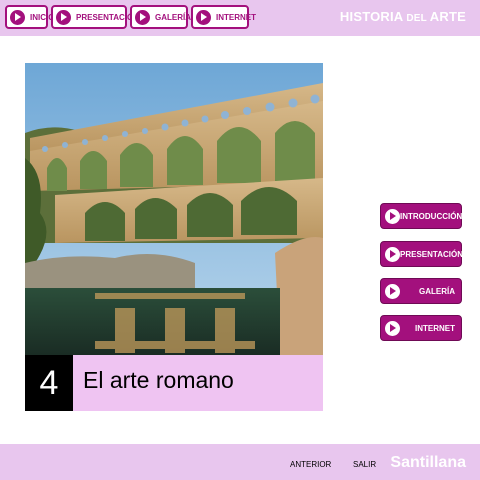  What do you see at coordinates (435, 328) in the screenshot?
I see `side-internet-label: INTERNET` at bounding box center [435, 328].